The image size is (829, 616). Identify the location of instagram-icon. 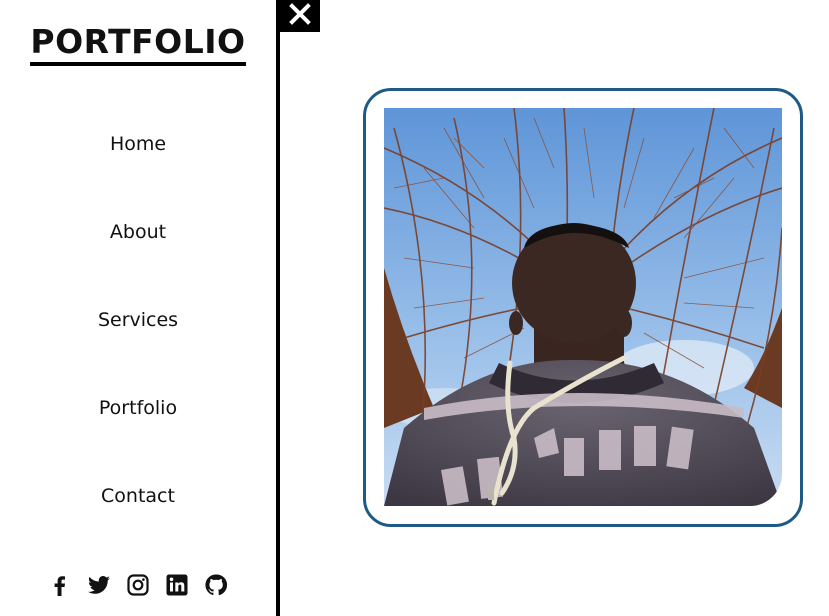
(138, 585).